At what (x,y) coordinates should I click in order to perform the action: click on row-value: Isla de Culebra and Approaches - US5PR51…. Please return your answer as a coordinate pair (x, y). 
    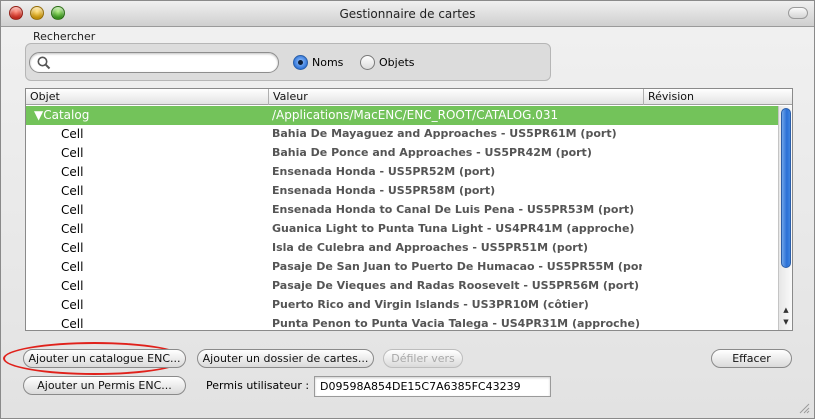
    Looking at the image, I should click on (430, 247).